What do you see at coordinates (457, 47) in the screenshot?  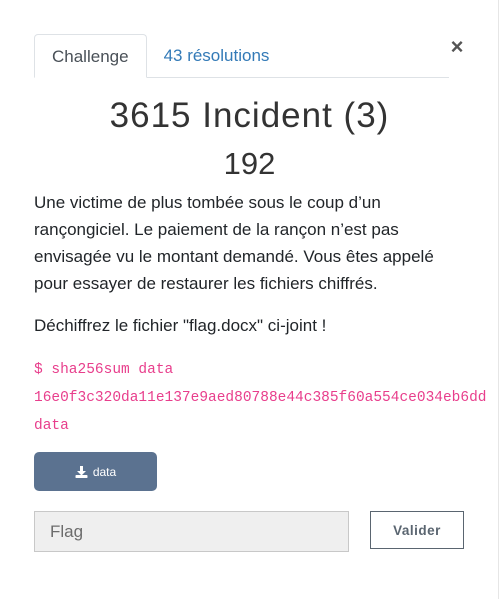 I see `close-button: ×` at bounding box center [457, 47].